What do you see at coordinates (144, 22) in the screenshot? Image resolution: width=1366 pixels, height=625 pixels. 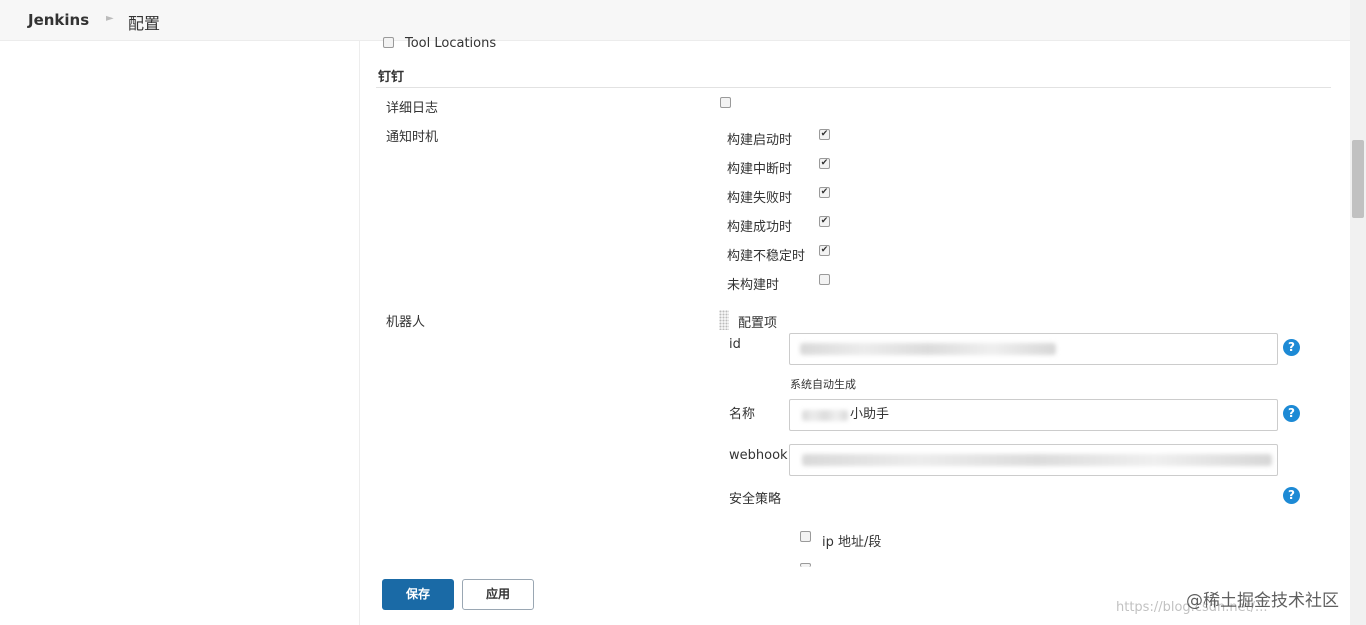 I see `breadcrumb-configure: 配置` at bounding box center [144, 22].